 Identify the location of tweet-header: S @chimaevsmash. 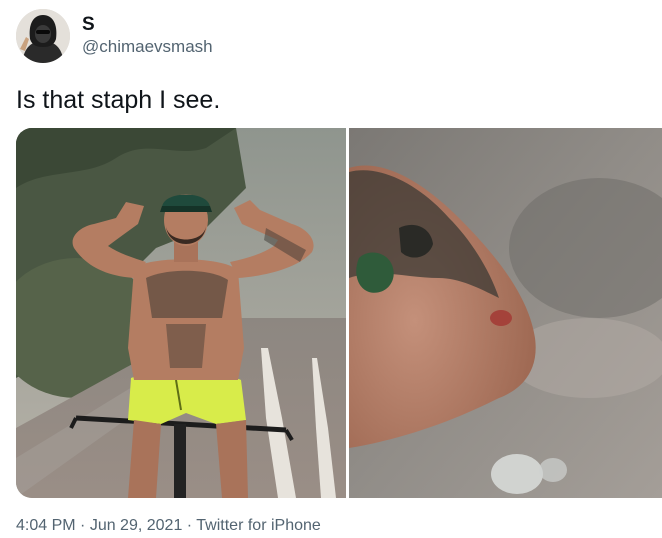
(114, 36).